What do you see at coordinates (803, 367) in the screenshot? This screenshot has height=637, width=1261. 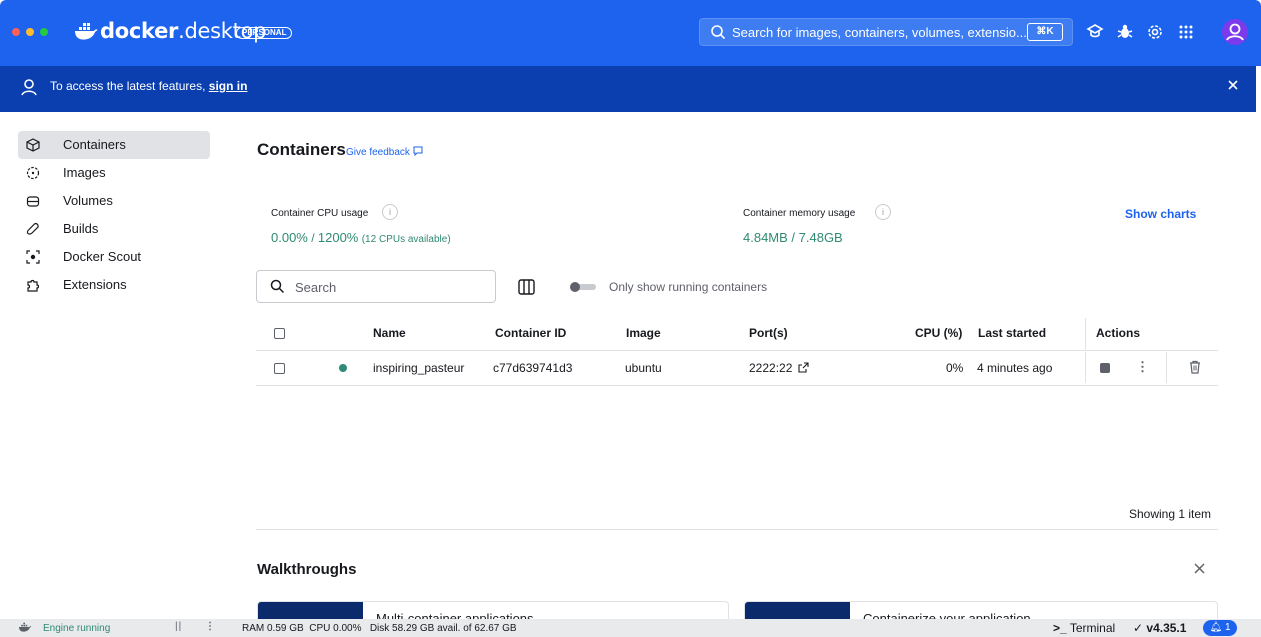 I see `external-link-icon` at bounding box center [803, 367].